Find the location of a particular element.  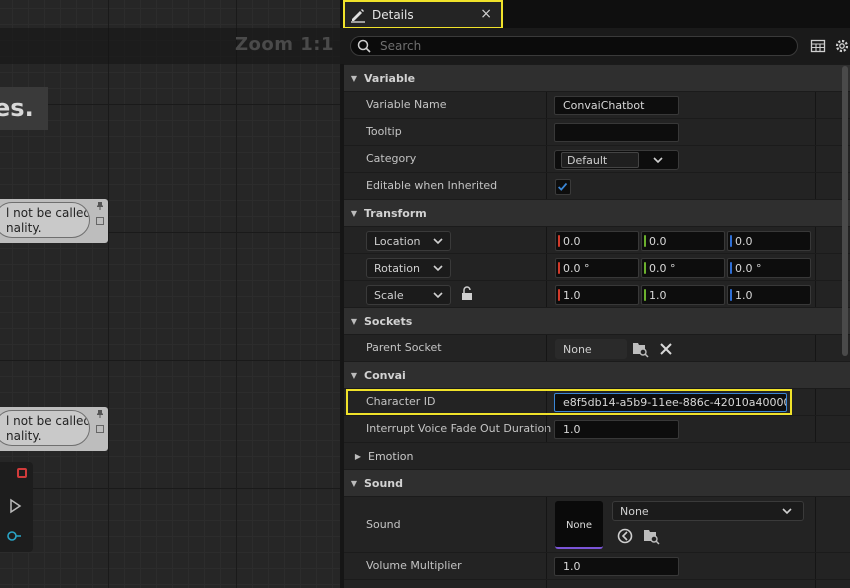

category-combo: Default is located at coordinates (616, 160).